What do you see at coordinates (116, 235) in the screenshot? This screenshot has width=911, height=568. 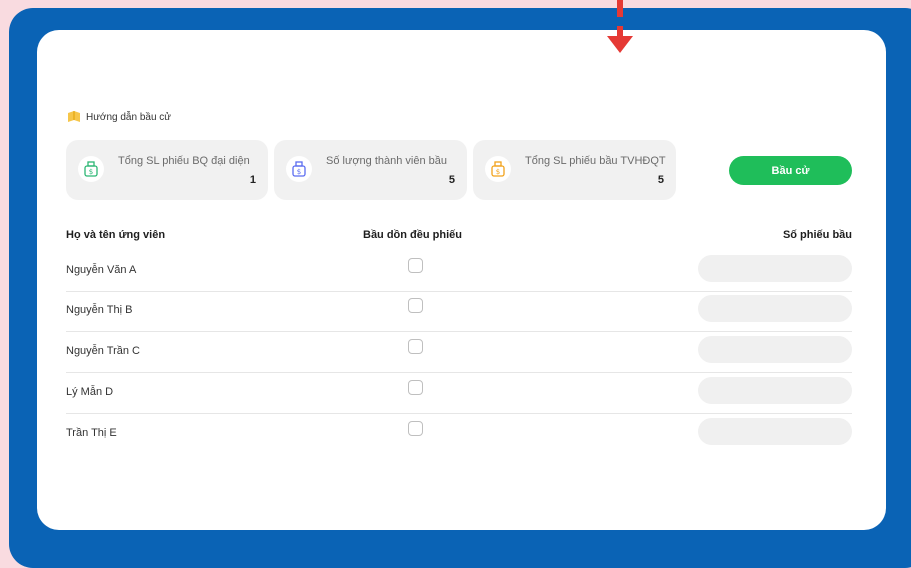 I see `header-candidate-name: Họ và tên ứng viên` at bounding box center [116, 235].